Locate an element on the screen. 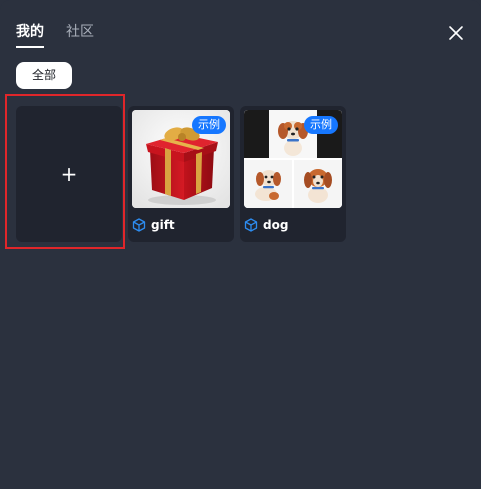 Image resolution: width=481 pixels, height=489 pixels. card-name: gift is located at coordinates (163, 225).